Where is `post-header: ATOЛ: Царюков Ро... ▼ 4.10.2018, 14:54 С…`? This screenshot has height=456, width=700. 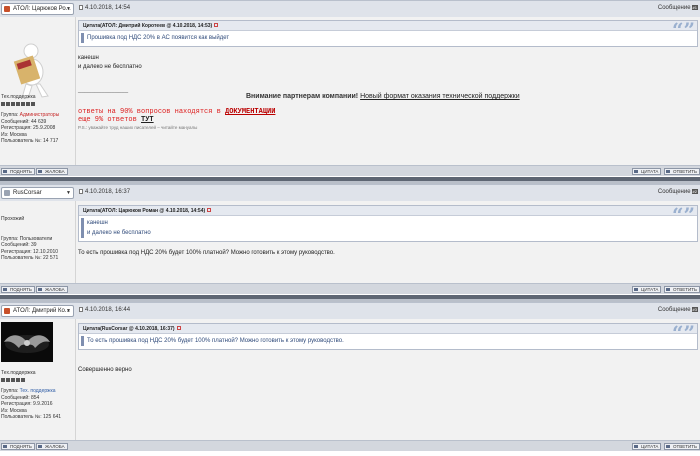 post-header: ATOЛ: Царюков Ро... ▼ 4.10.2018, 14:54 С… is located at coordinates (350, 8).